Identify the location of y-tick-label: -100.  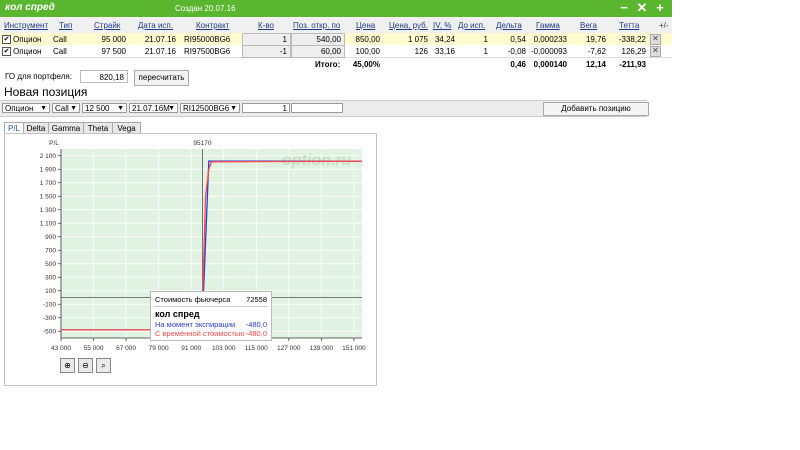
(49, 304).